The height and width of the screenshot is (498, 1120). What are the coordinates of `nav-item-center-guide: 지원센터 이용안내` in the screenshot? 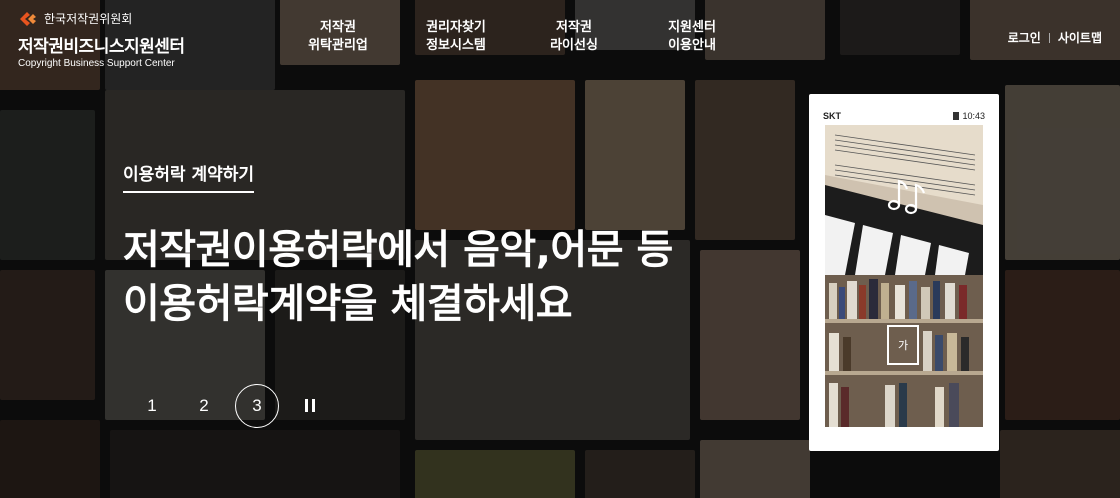 It's located at (692, 37).